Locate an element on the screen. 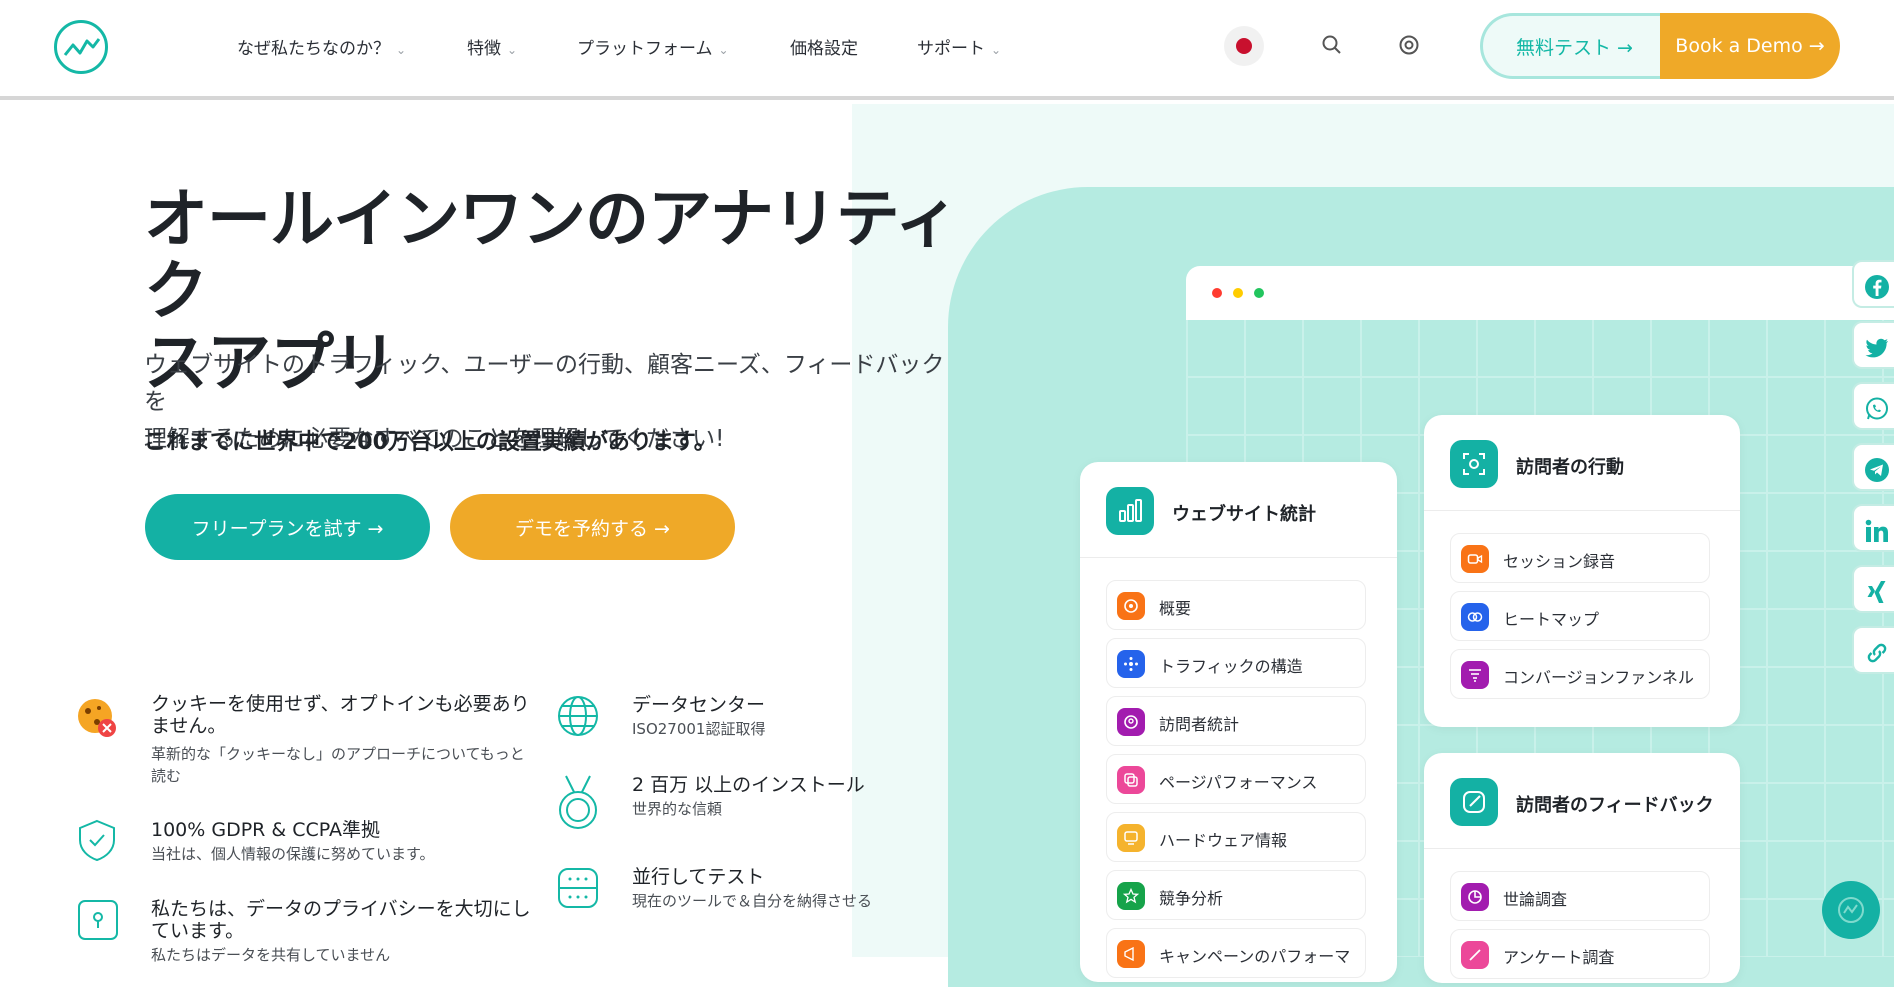 This screenshot has width=1894, height=987. network-icon is located at coordinates (1131, 664).